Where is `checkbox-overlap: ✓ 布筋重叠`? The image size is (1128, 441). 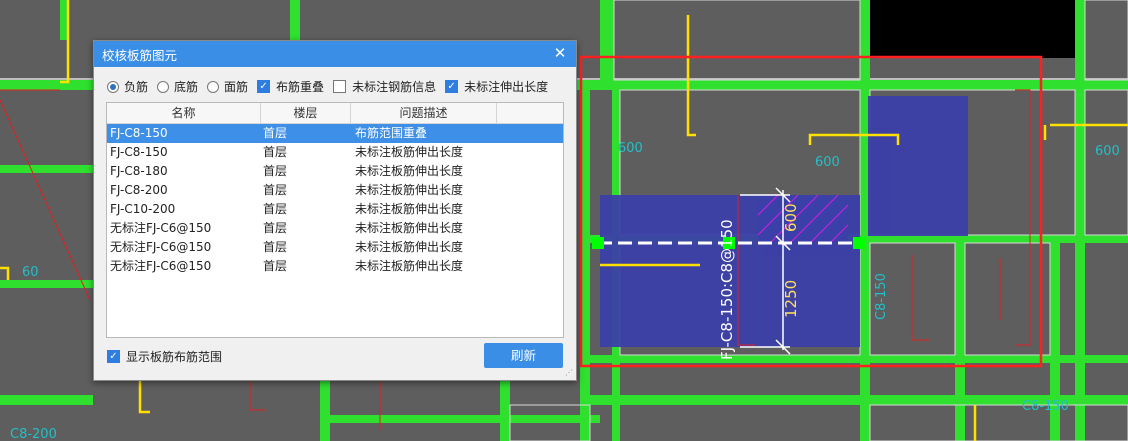
checkbox-overlap: ✓ 布筋重叠 is located at coordinates (290, 86).